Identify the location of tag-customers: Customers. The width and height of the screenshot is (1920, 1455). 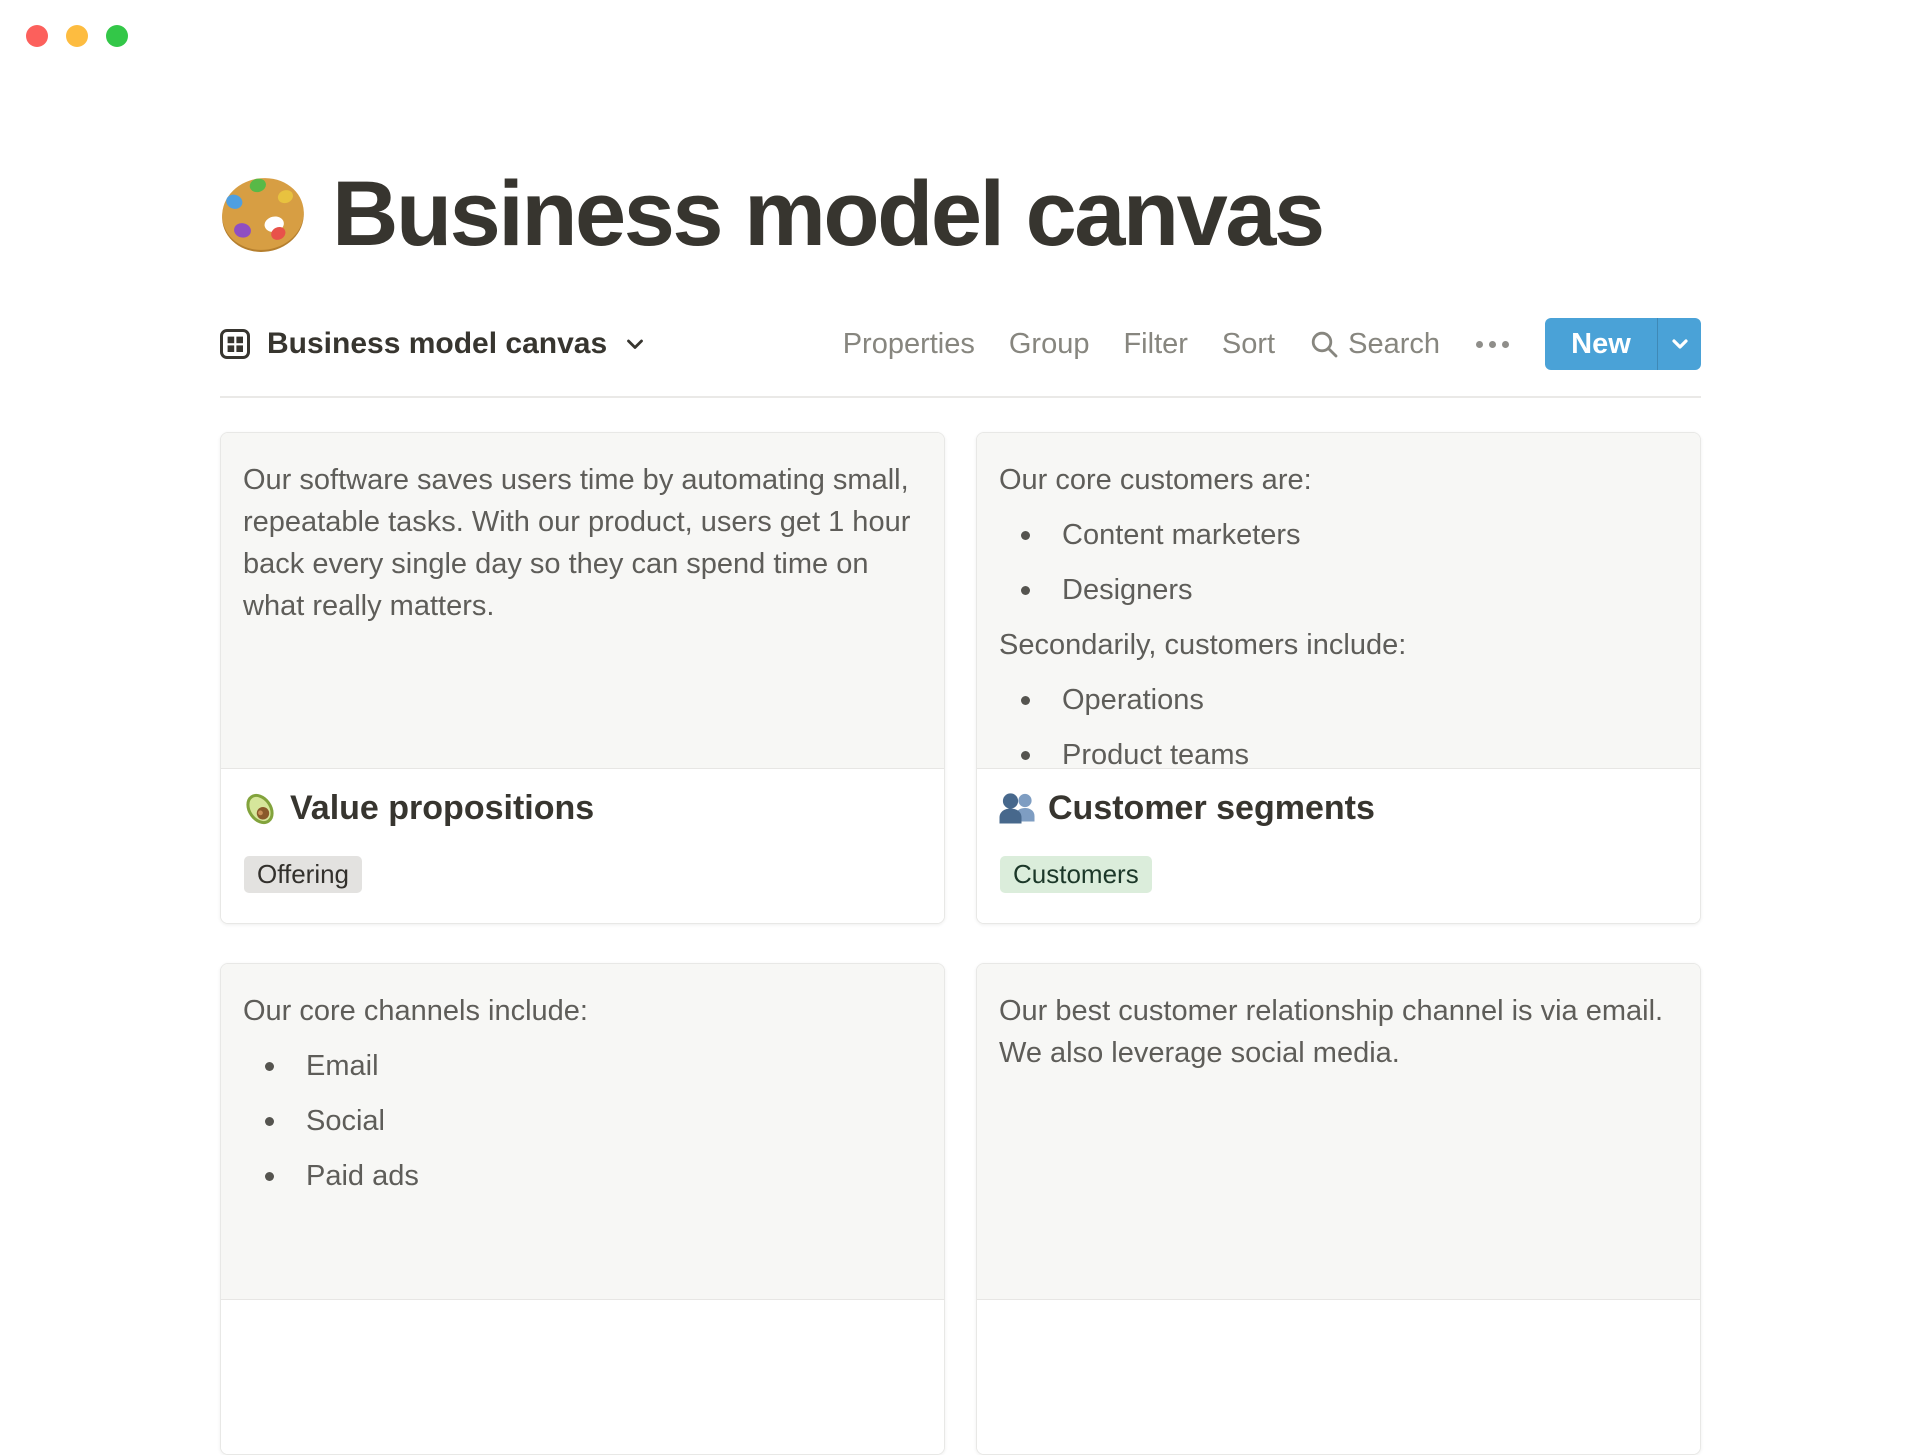
(1076, 874).